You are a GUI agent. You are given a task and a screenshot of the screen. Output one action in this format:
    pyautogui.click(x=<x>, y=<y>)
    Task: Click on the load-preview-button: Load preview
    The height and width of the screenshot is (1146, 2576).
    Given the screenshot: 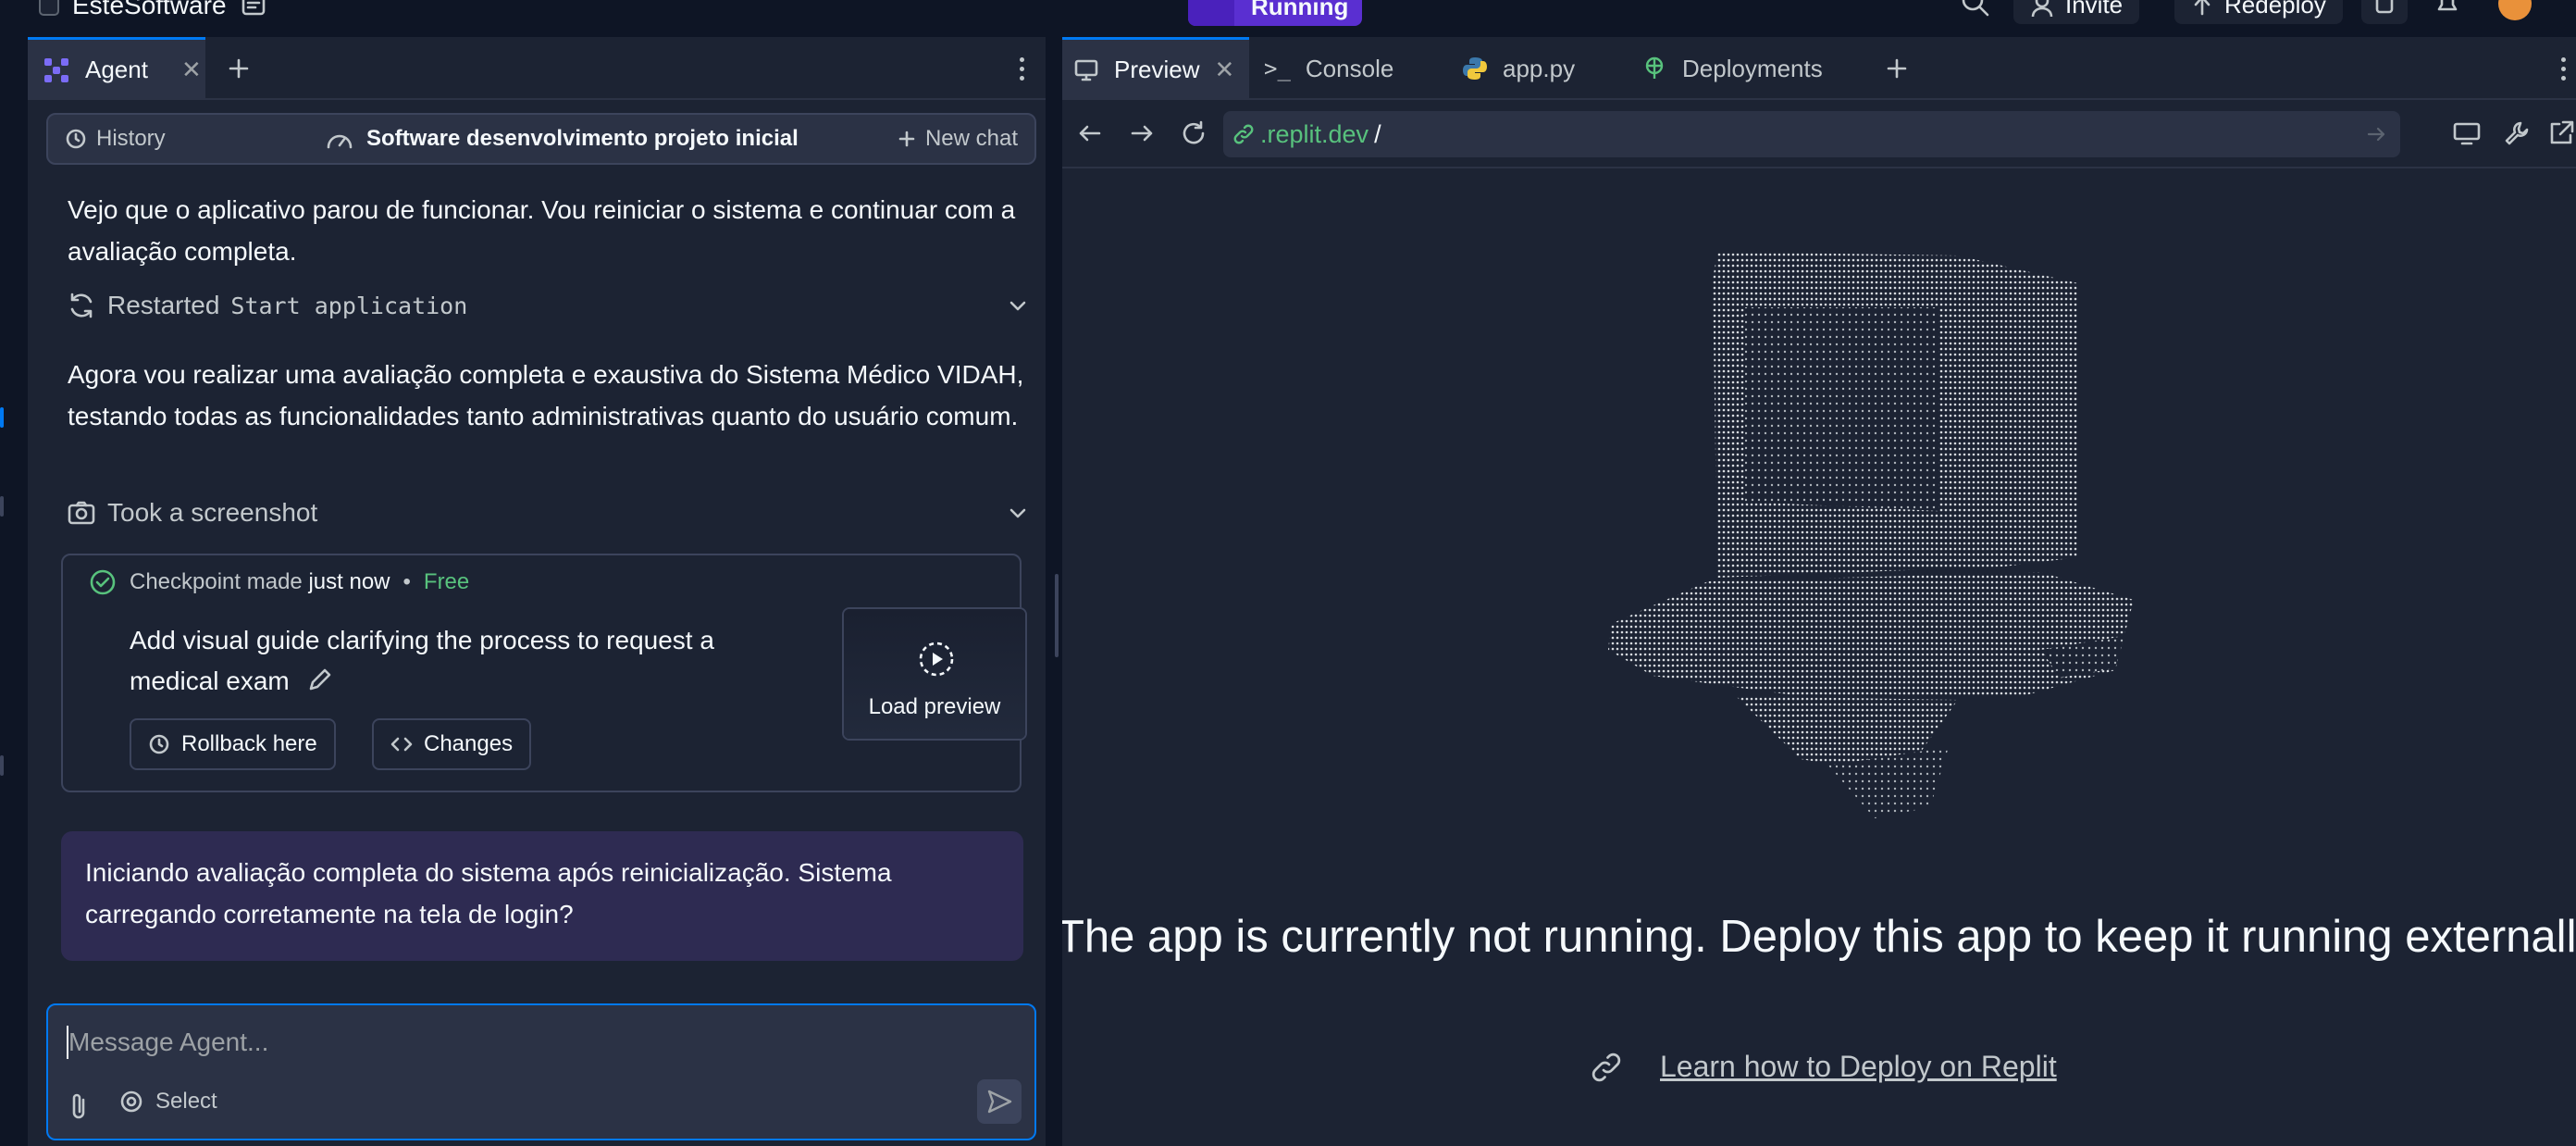 What is the action you would take?
    pyautogui.click(x=935, y=674)
    